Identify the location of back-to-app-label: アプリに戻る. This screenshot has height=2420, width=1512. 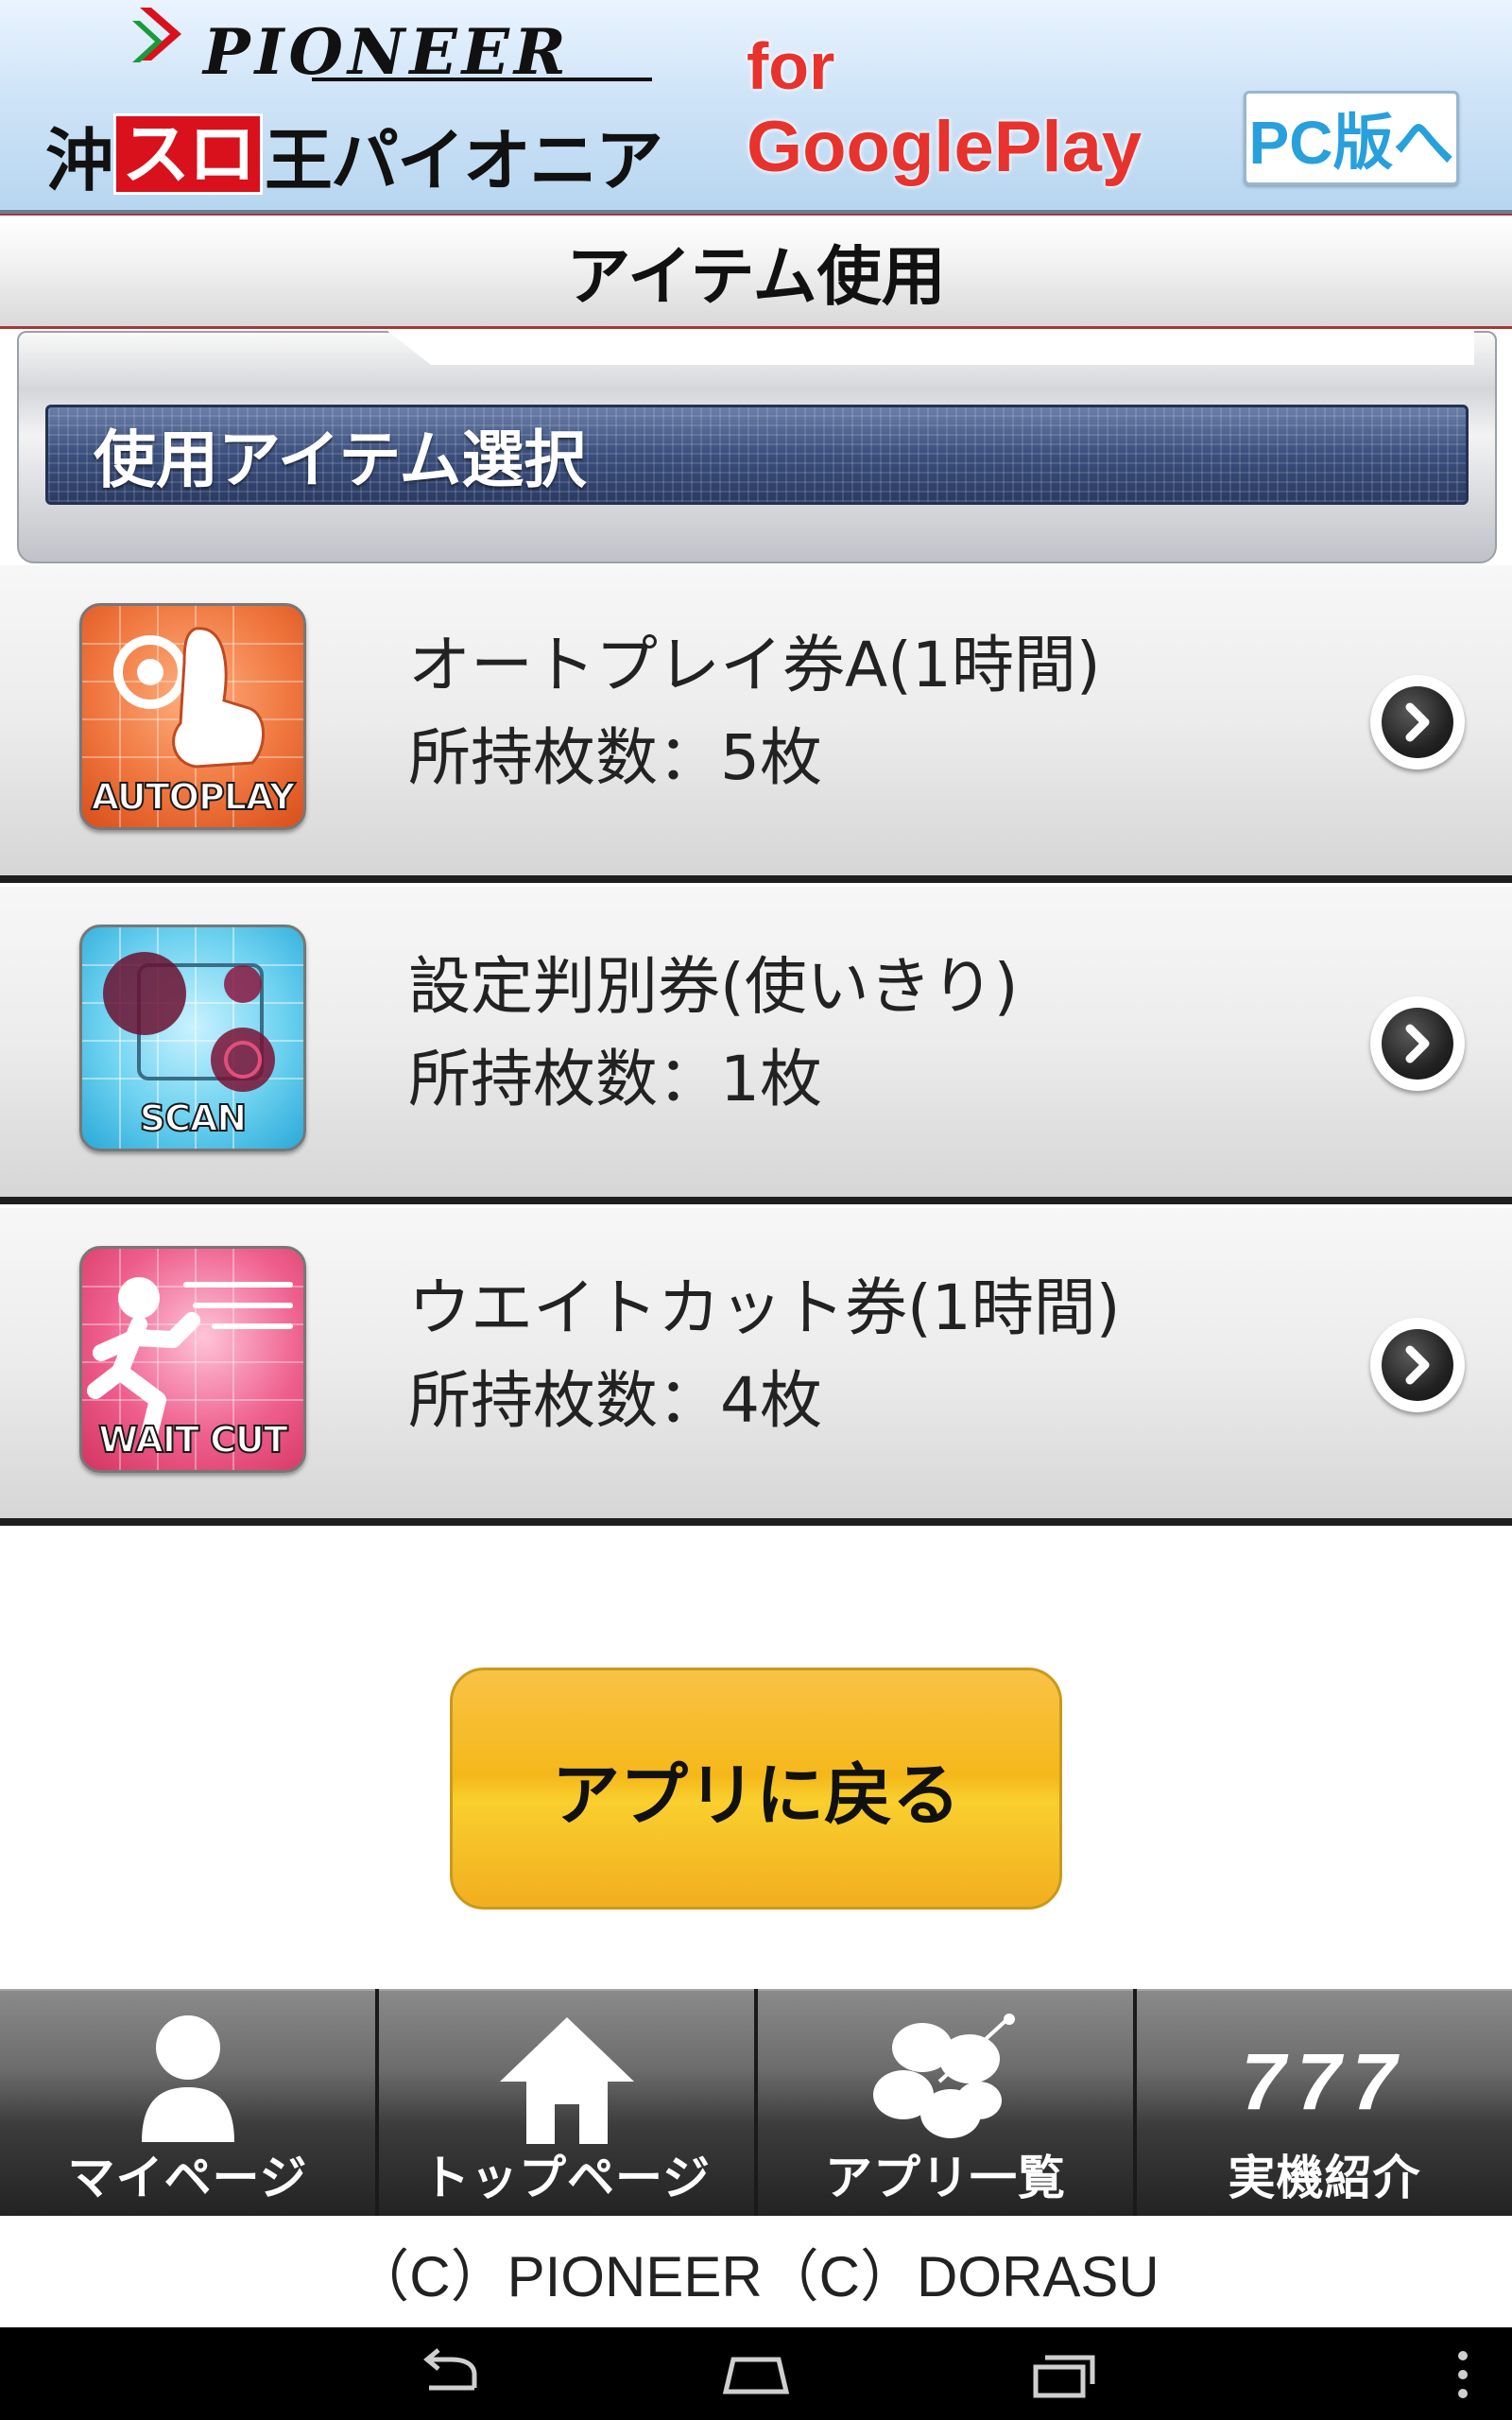
(755, 1794).